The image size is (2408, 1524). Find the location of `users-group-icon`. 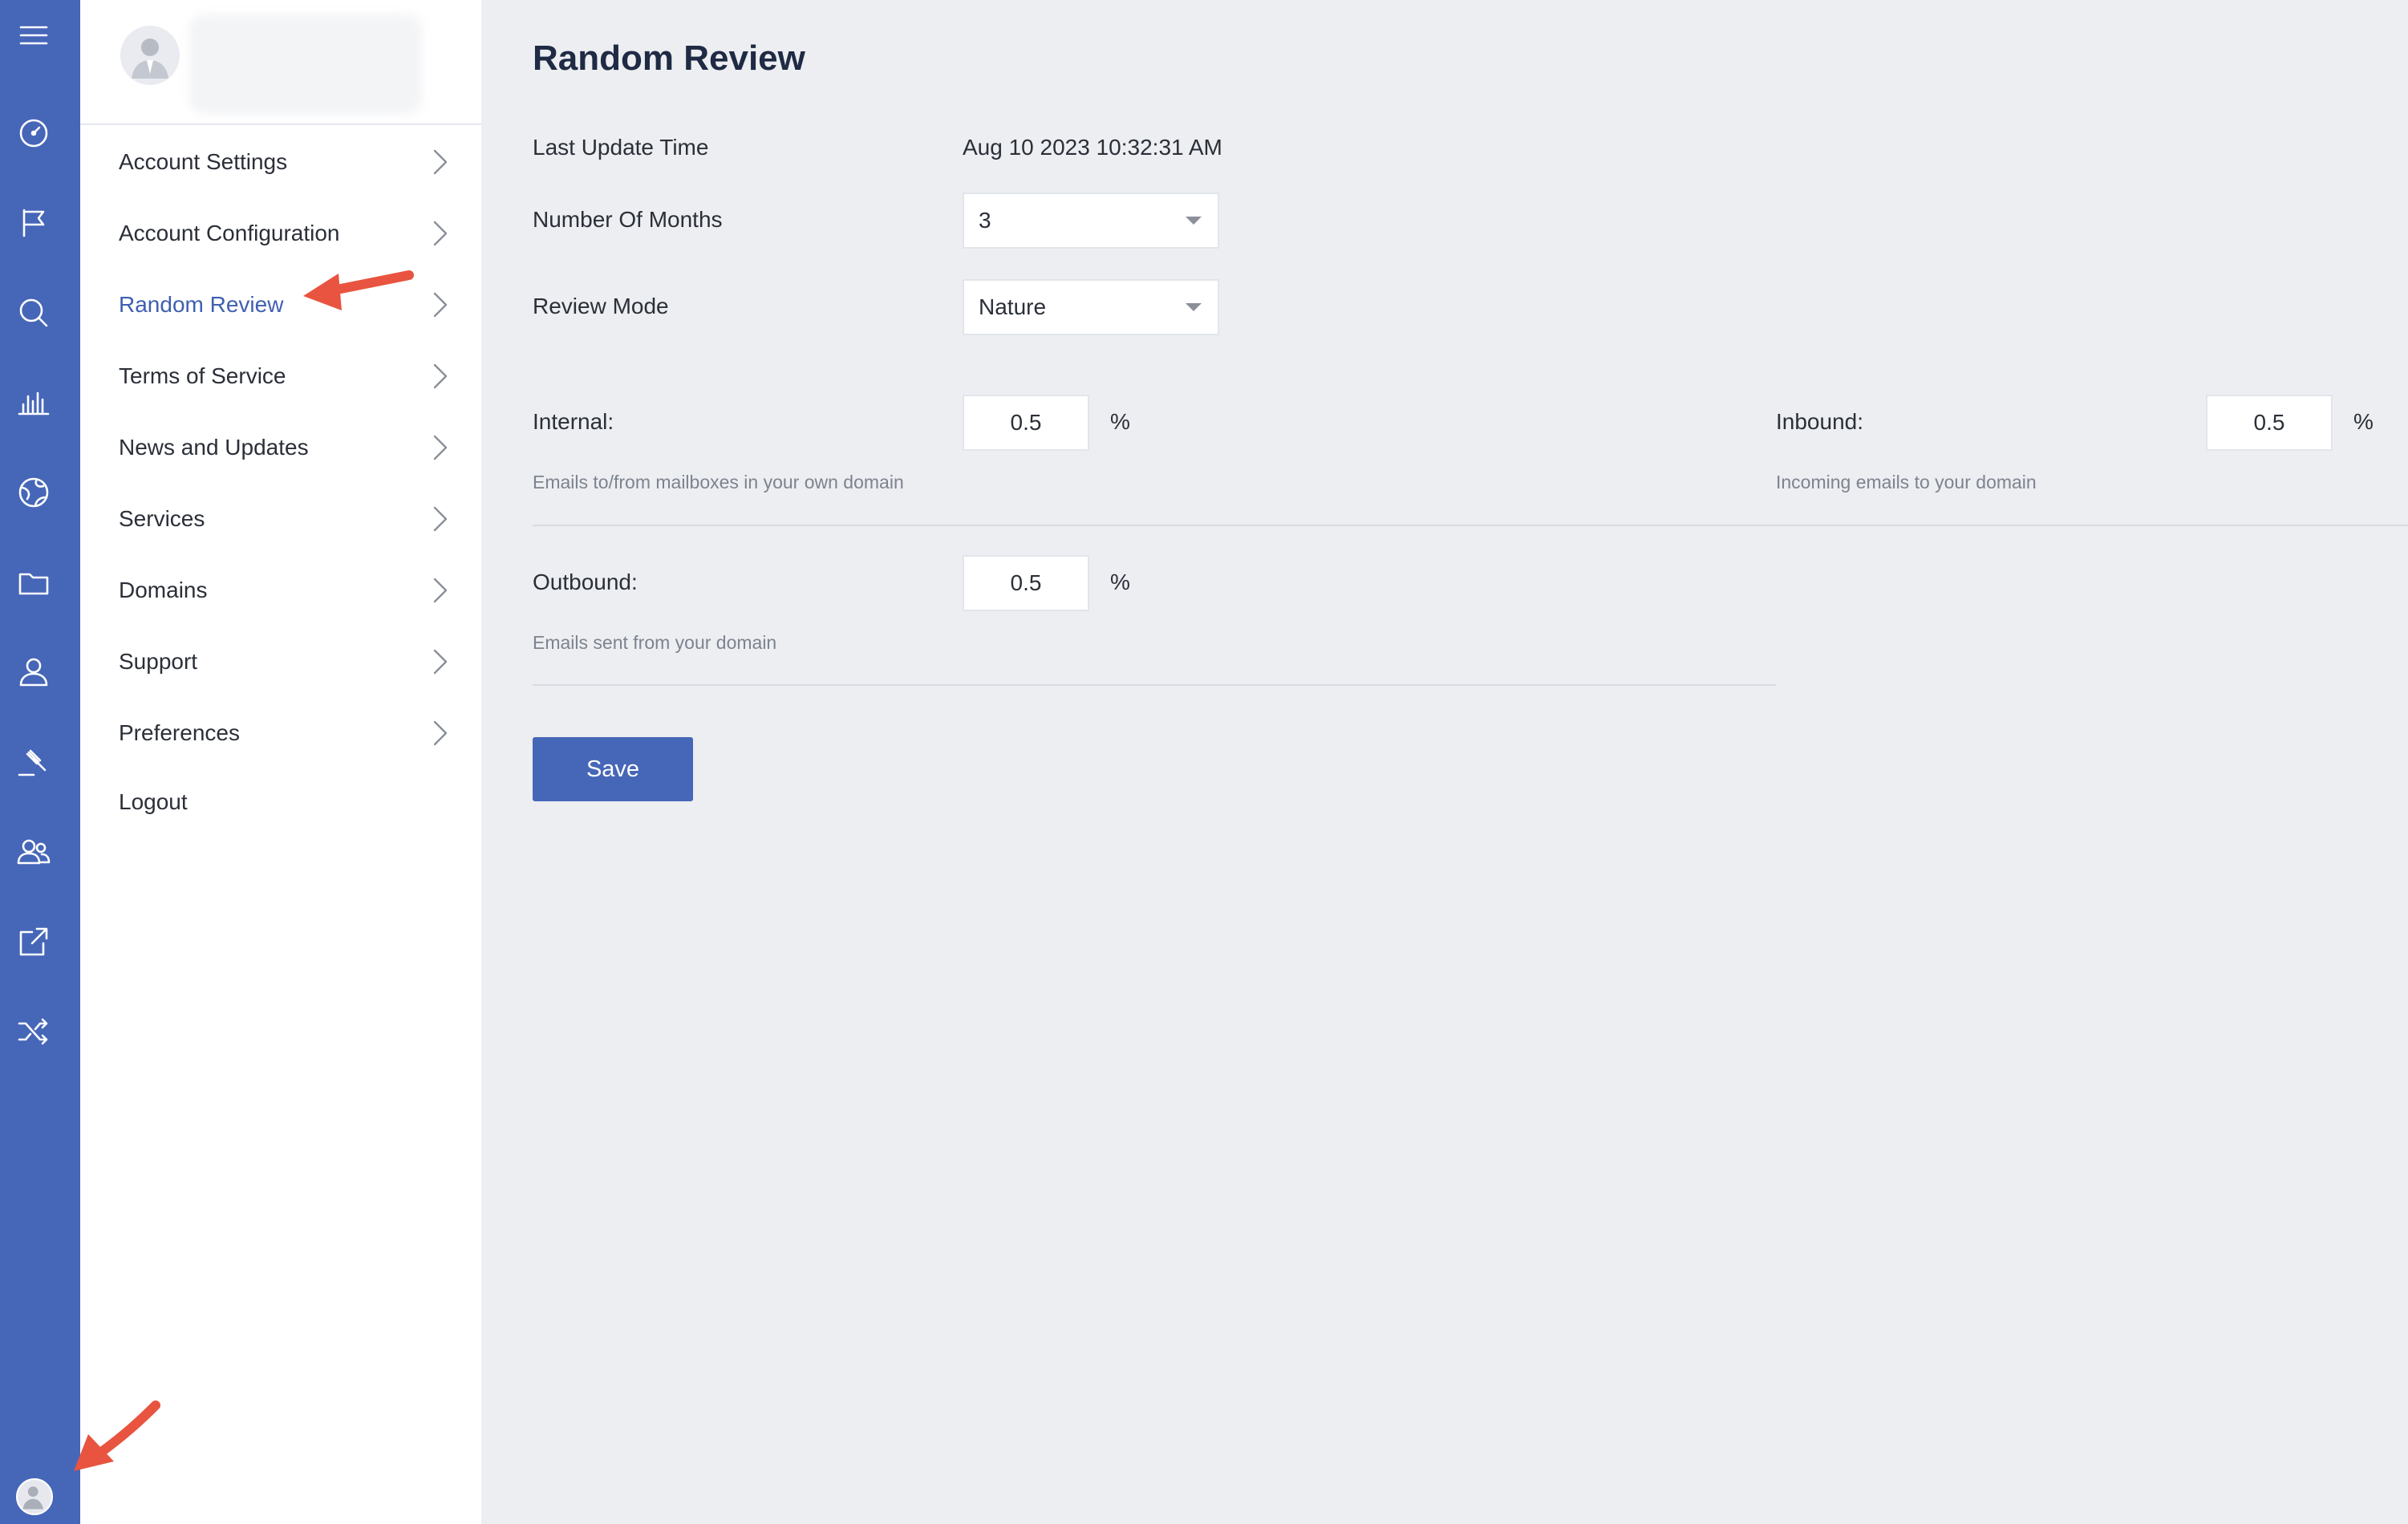

users-group-icon is located at coordinates (34, 852).